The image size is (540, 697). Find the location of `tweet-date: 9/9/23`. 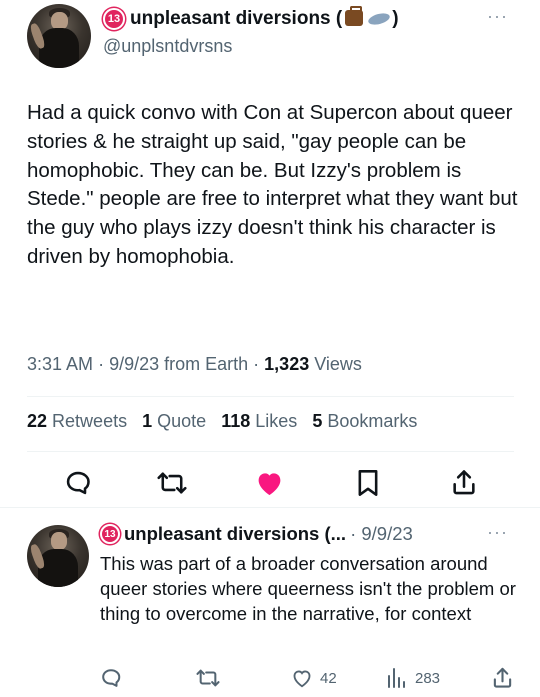

tweet-date: 9/9/23 is located at coordinates (134, 364).